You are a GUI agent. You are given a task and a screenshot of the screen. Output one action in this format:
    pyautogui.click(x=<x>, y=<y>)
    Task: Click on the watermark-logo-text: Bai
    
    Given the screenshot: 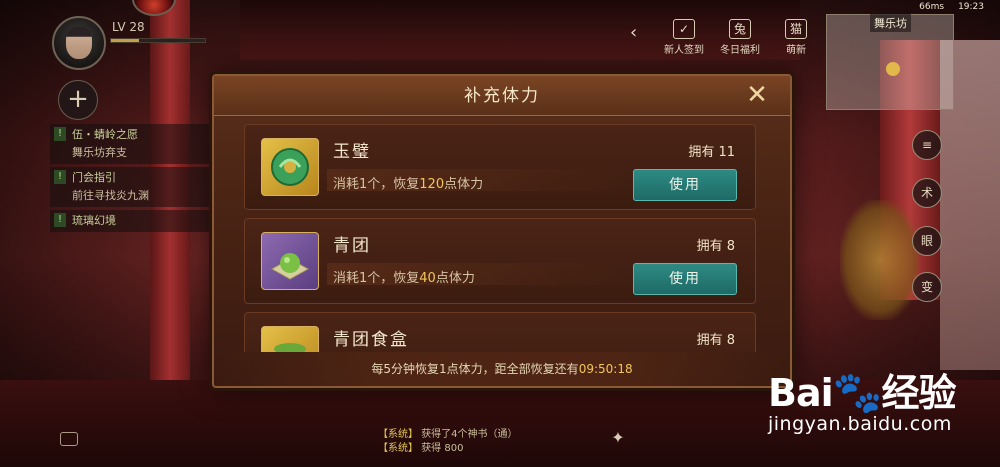 What is the action you would take?
    pyautogui.click(x=801, y=393)
    